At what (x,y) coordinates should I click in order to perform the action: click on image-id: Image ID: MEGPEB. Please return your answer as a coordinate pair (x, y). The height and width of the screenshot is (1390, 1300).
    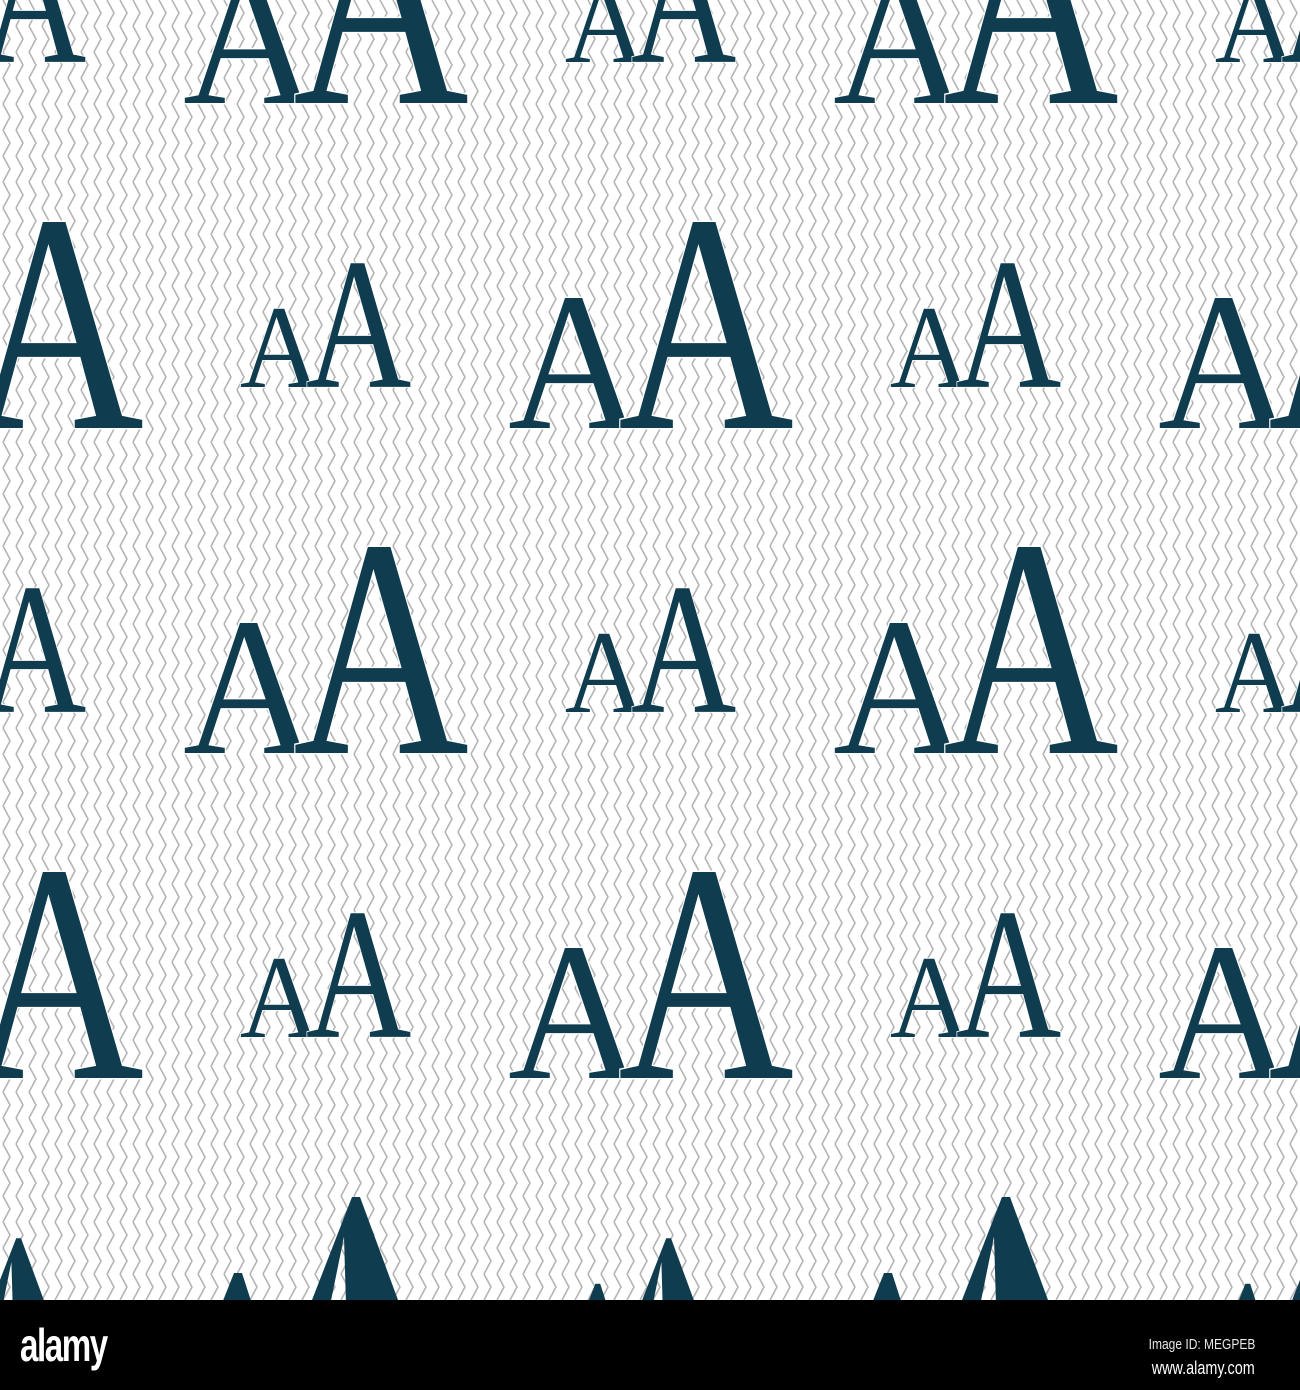
    Looking at the image, I should click on (1201, 1344).